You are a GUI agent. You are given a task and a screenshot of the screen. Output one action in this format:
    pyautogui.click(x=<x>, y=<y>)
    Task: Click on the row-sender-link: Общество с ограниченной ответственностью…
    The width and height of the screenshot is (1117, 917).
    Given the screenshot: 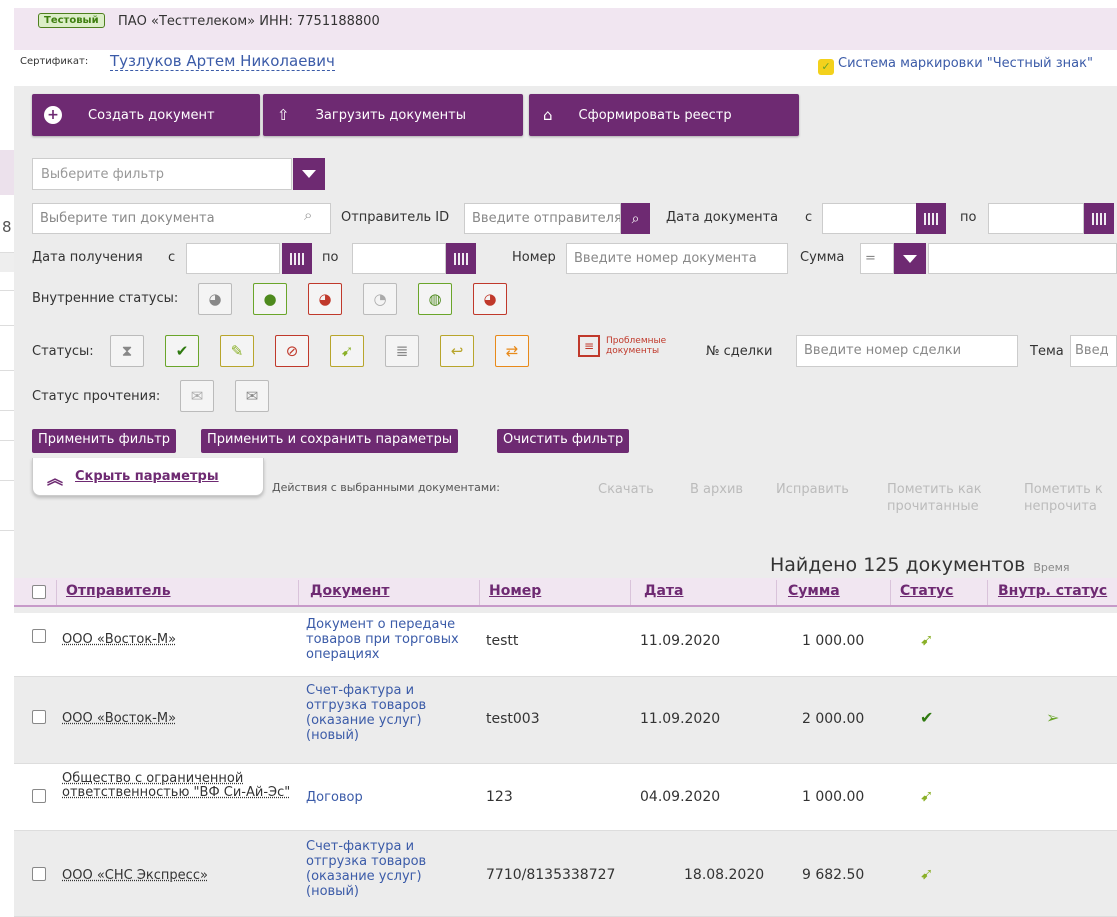 What is the action you would take?
    pyautogui.click(x=177, y=786)
    